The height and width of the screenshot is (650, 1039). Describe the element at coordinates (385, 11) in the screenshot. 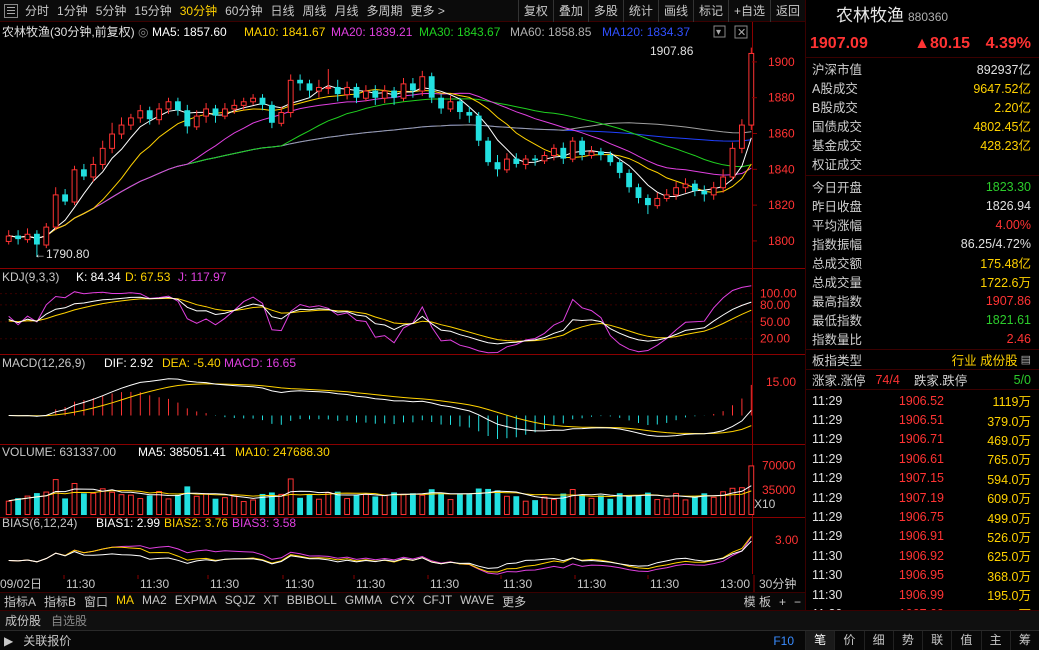

I see `period-9: 多周期` at that location.